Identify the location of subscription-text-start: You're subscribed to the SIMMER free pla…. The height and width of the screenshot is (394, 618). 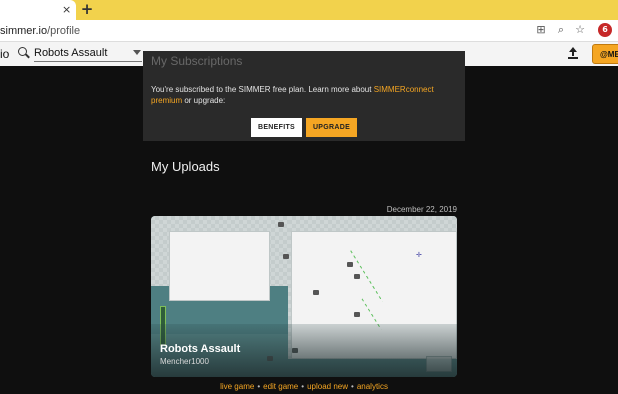
(262, 89).